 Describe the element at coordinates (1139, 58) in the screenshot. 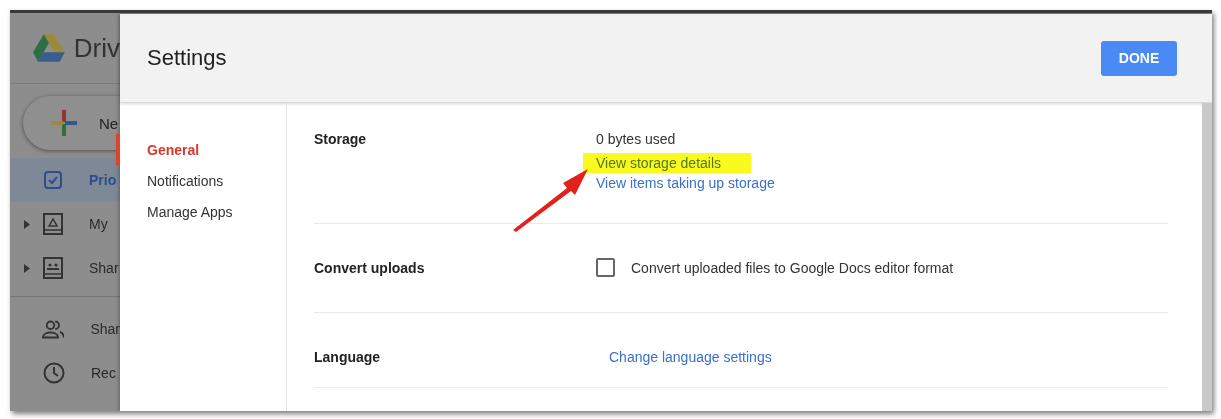

I see `done-button: DONE` at that location.